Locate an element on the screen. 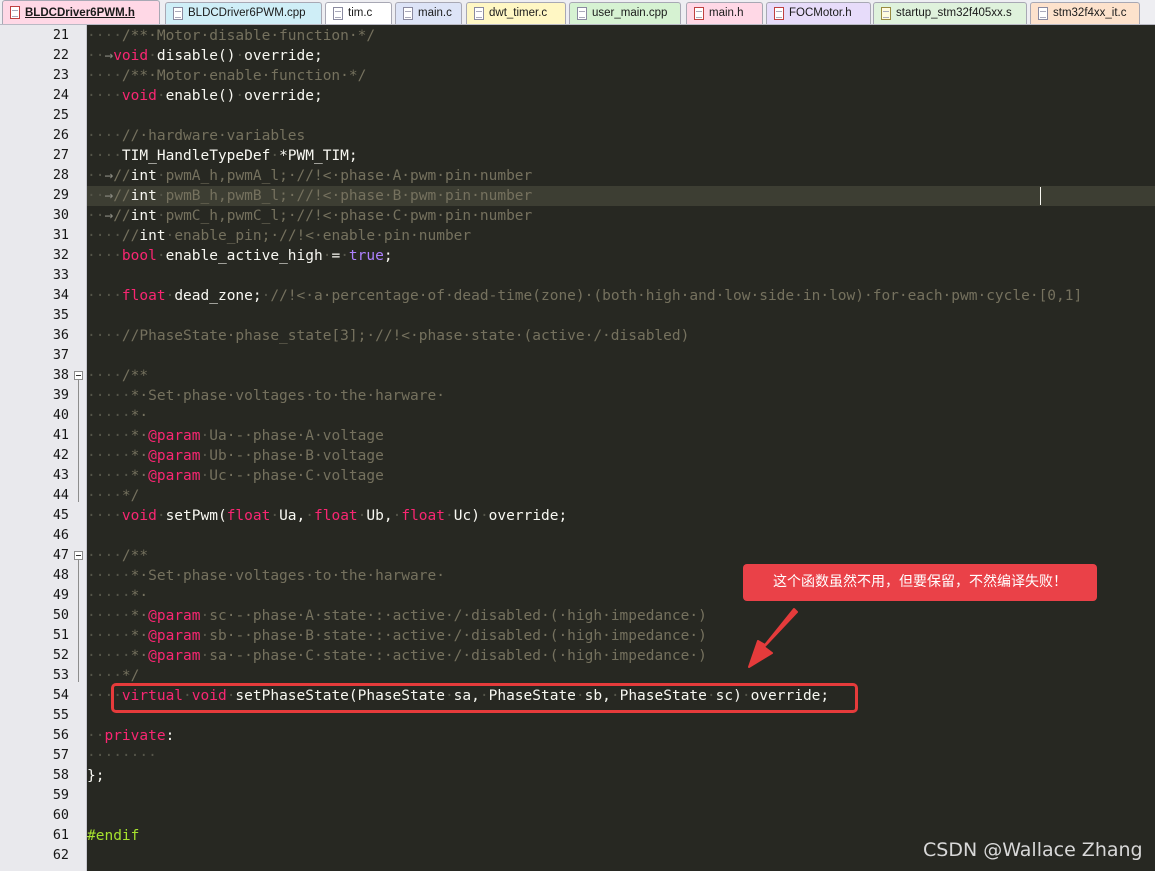  tab-focmotor-h: FOCMotor.h is located at coordinates (818, 13).